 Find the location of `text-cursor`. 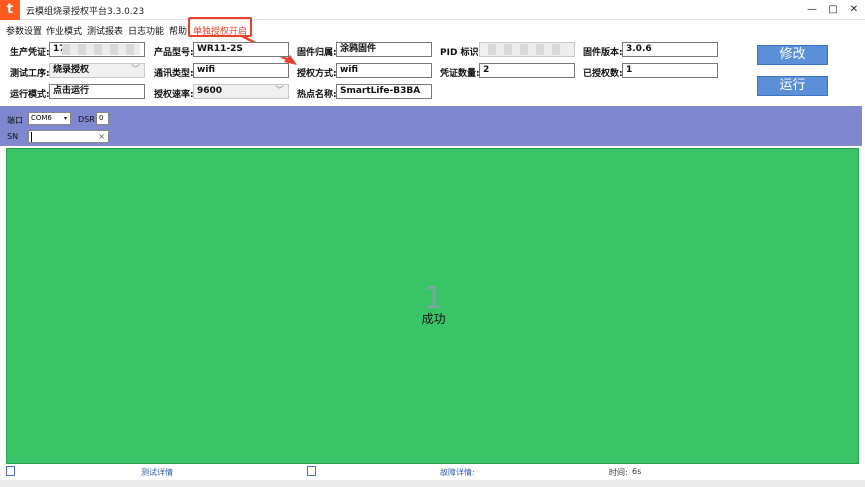

text-cursor is located at coordinates (31, 137).